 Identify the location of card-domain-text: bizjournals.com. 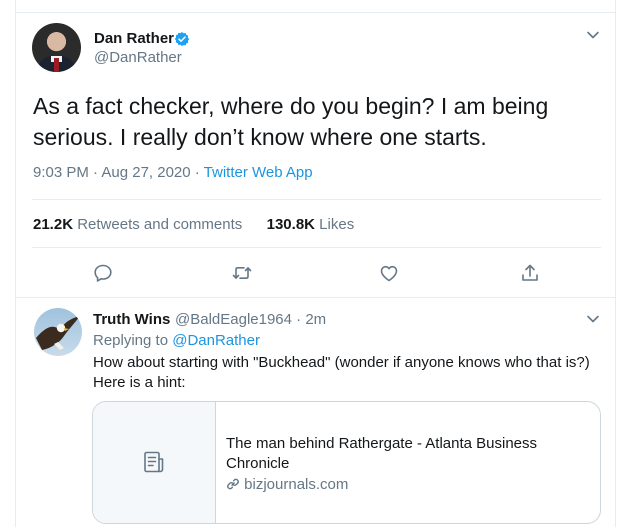
(296, 484).